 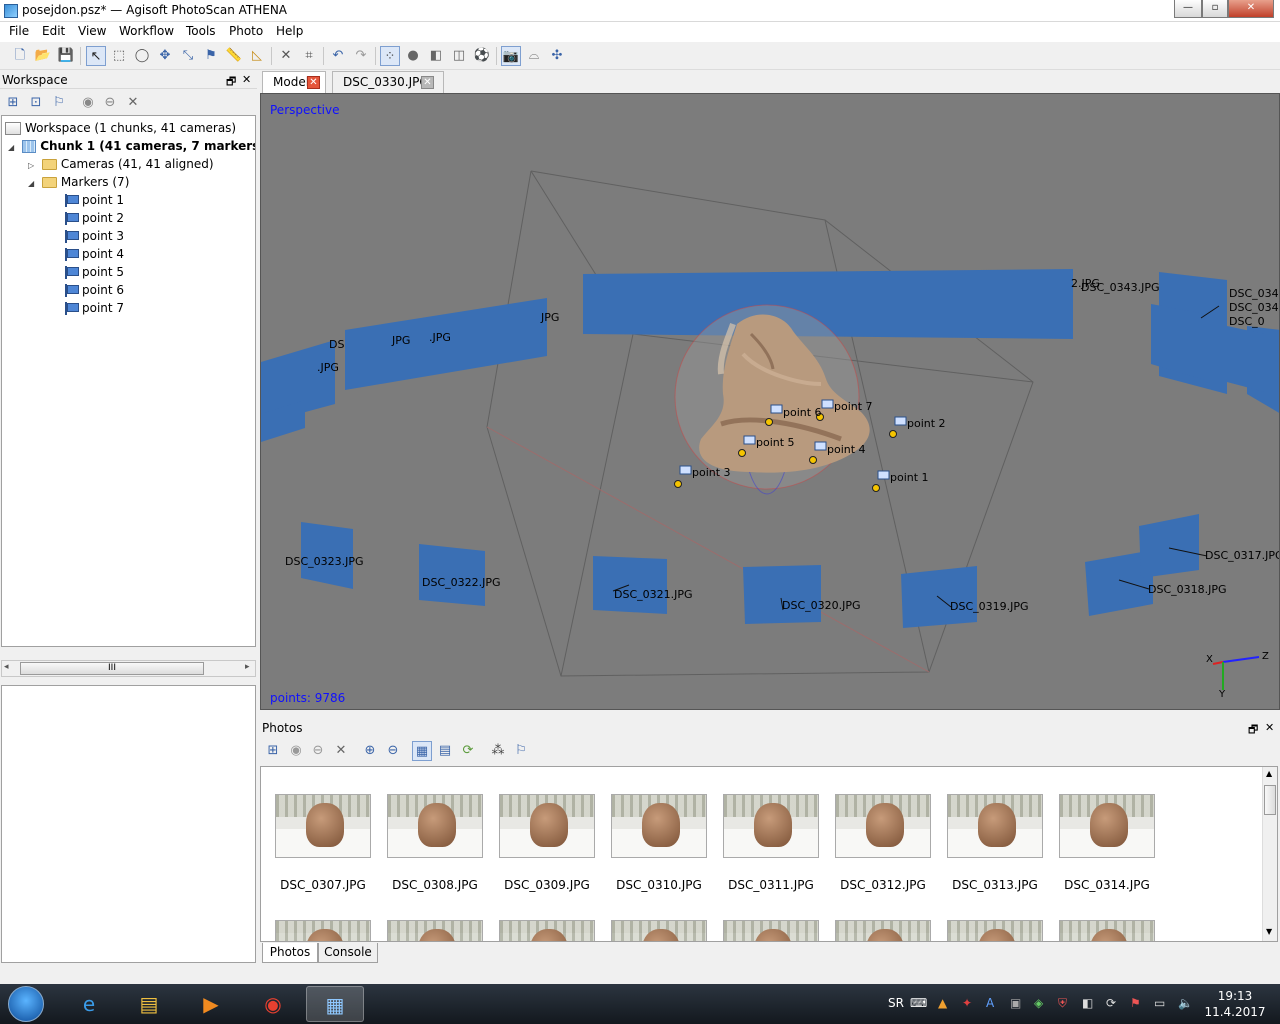 I want to click on photoscan-task-icon: ▦, so click(x=335, y=1004).